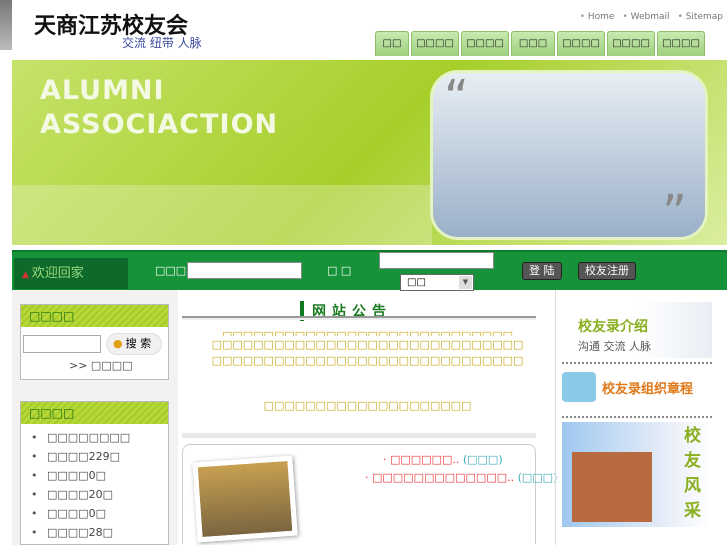 This screenshot has height=545, width=727. Describe the element at coordinates (162, 43) in the screenshot. I see `slogan: 交流 纽带 人脉` at that location.